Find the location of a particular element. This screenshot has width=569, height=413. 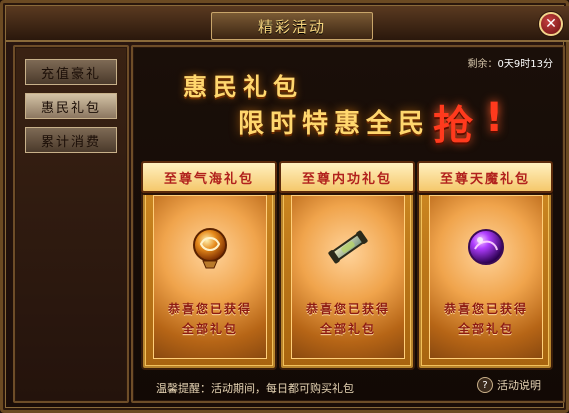

window-title: 精彩活动 is located at coordinates (292, 26).